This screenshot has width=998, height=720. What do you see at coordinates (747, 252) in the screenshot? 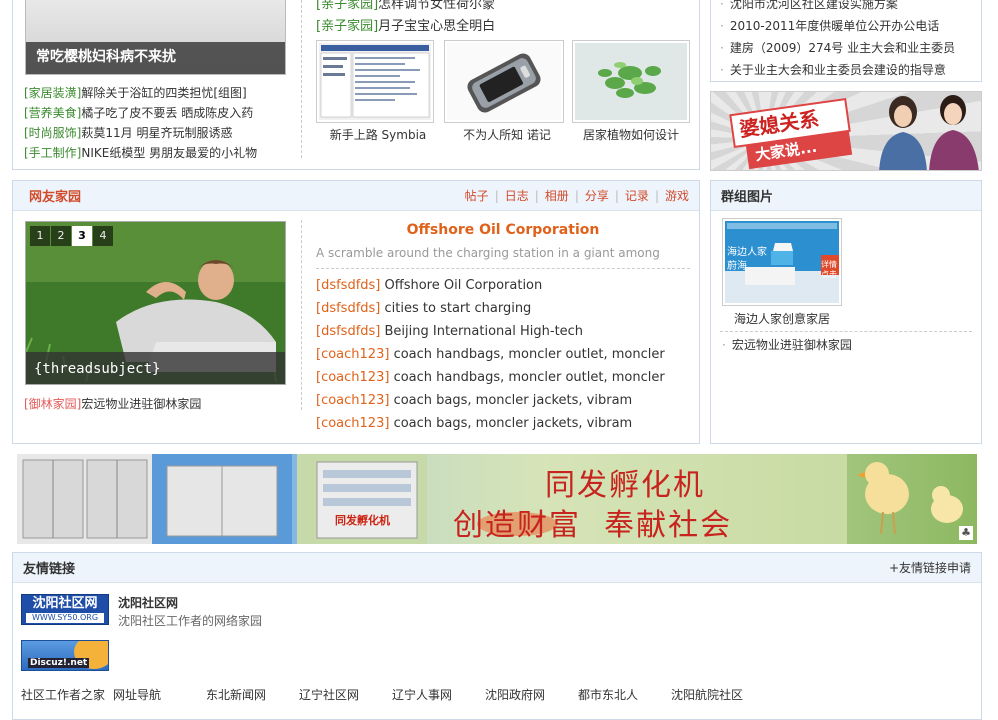
I see `thumb-text-a: 海边人家` at bounding box center [747, 252].